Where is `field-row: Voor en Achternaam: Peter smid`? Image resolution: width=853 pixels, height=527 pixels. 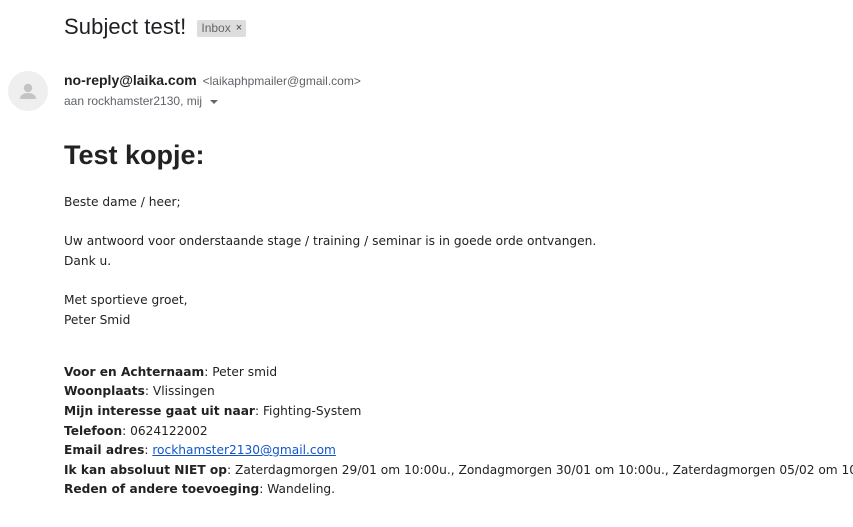 field-row: Voor en Achternaam: Peter smid is located at coordinates (171, 371).